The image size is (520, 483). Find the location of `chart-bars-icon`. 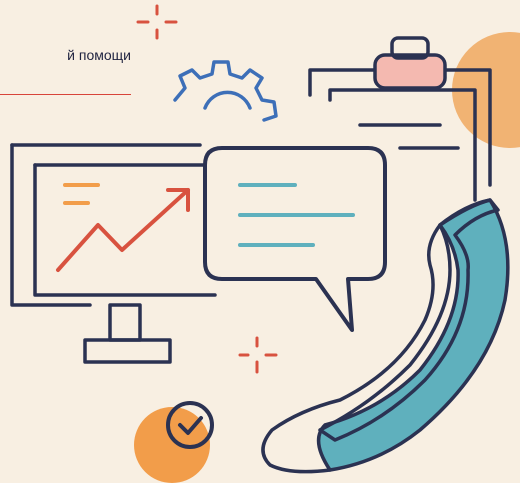

chart-bars-icon is located at coordinates (81, 194).